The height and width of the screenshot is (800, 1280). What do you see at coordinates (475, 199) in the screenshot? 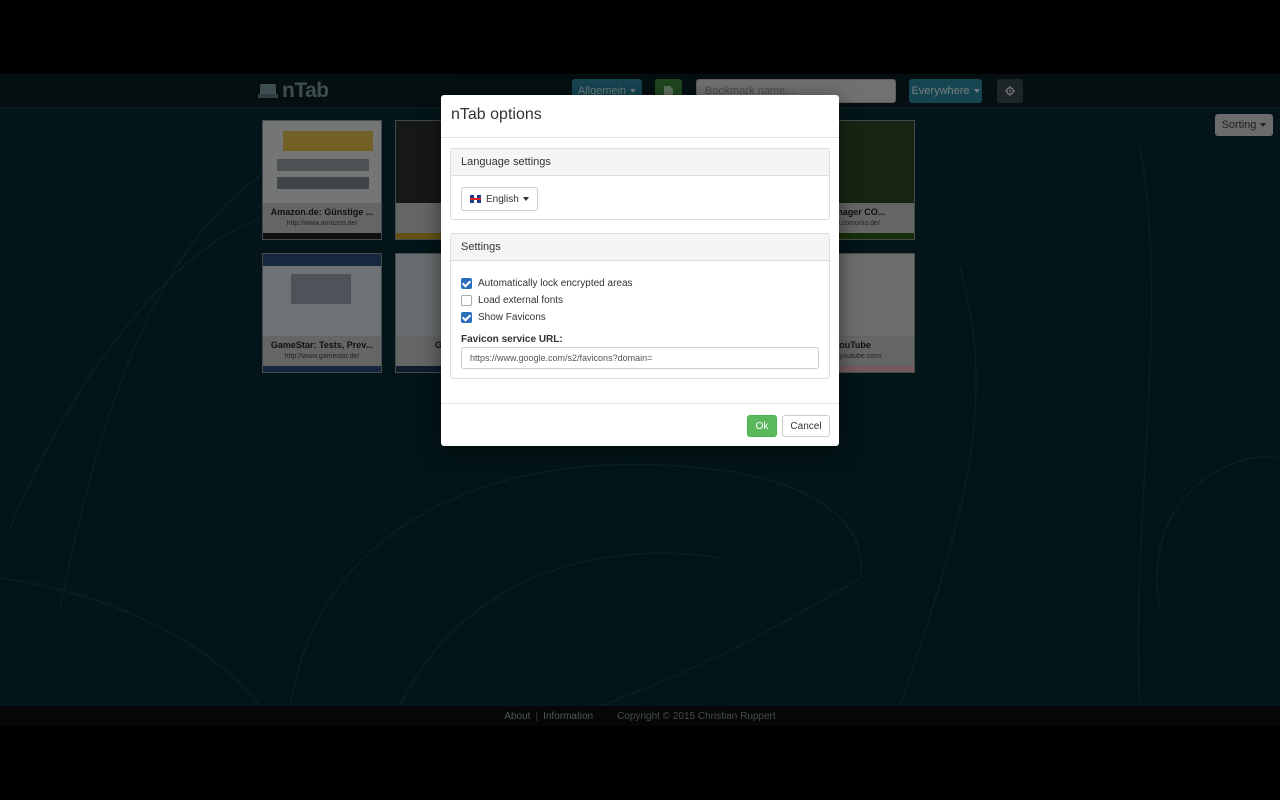
I see `uk-flag-icon` at bounding box center [475, 199].